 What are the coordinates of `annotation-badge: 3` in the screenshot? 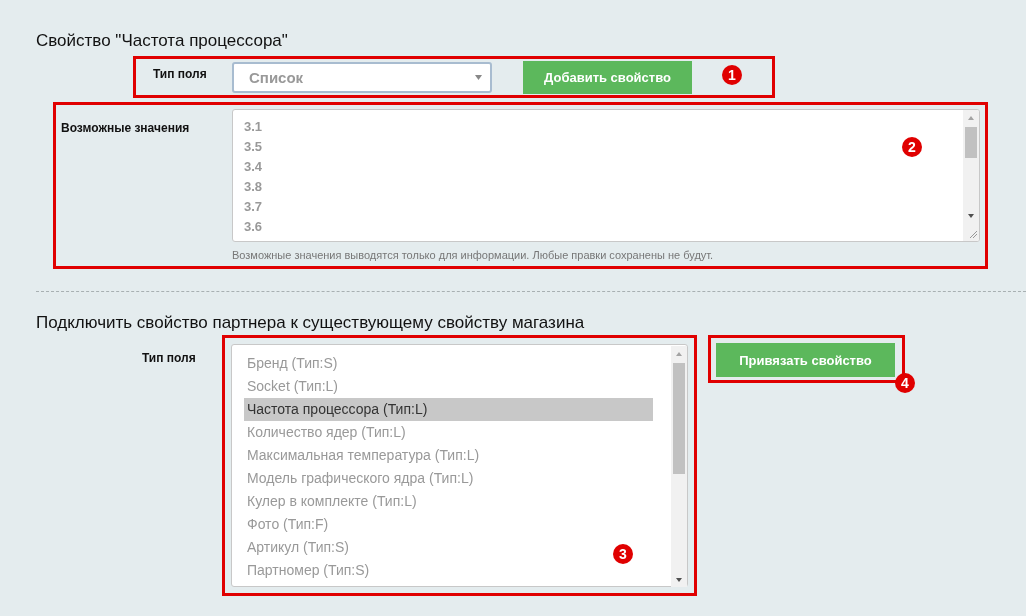 It's located at (623, 554).